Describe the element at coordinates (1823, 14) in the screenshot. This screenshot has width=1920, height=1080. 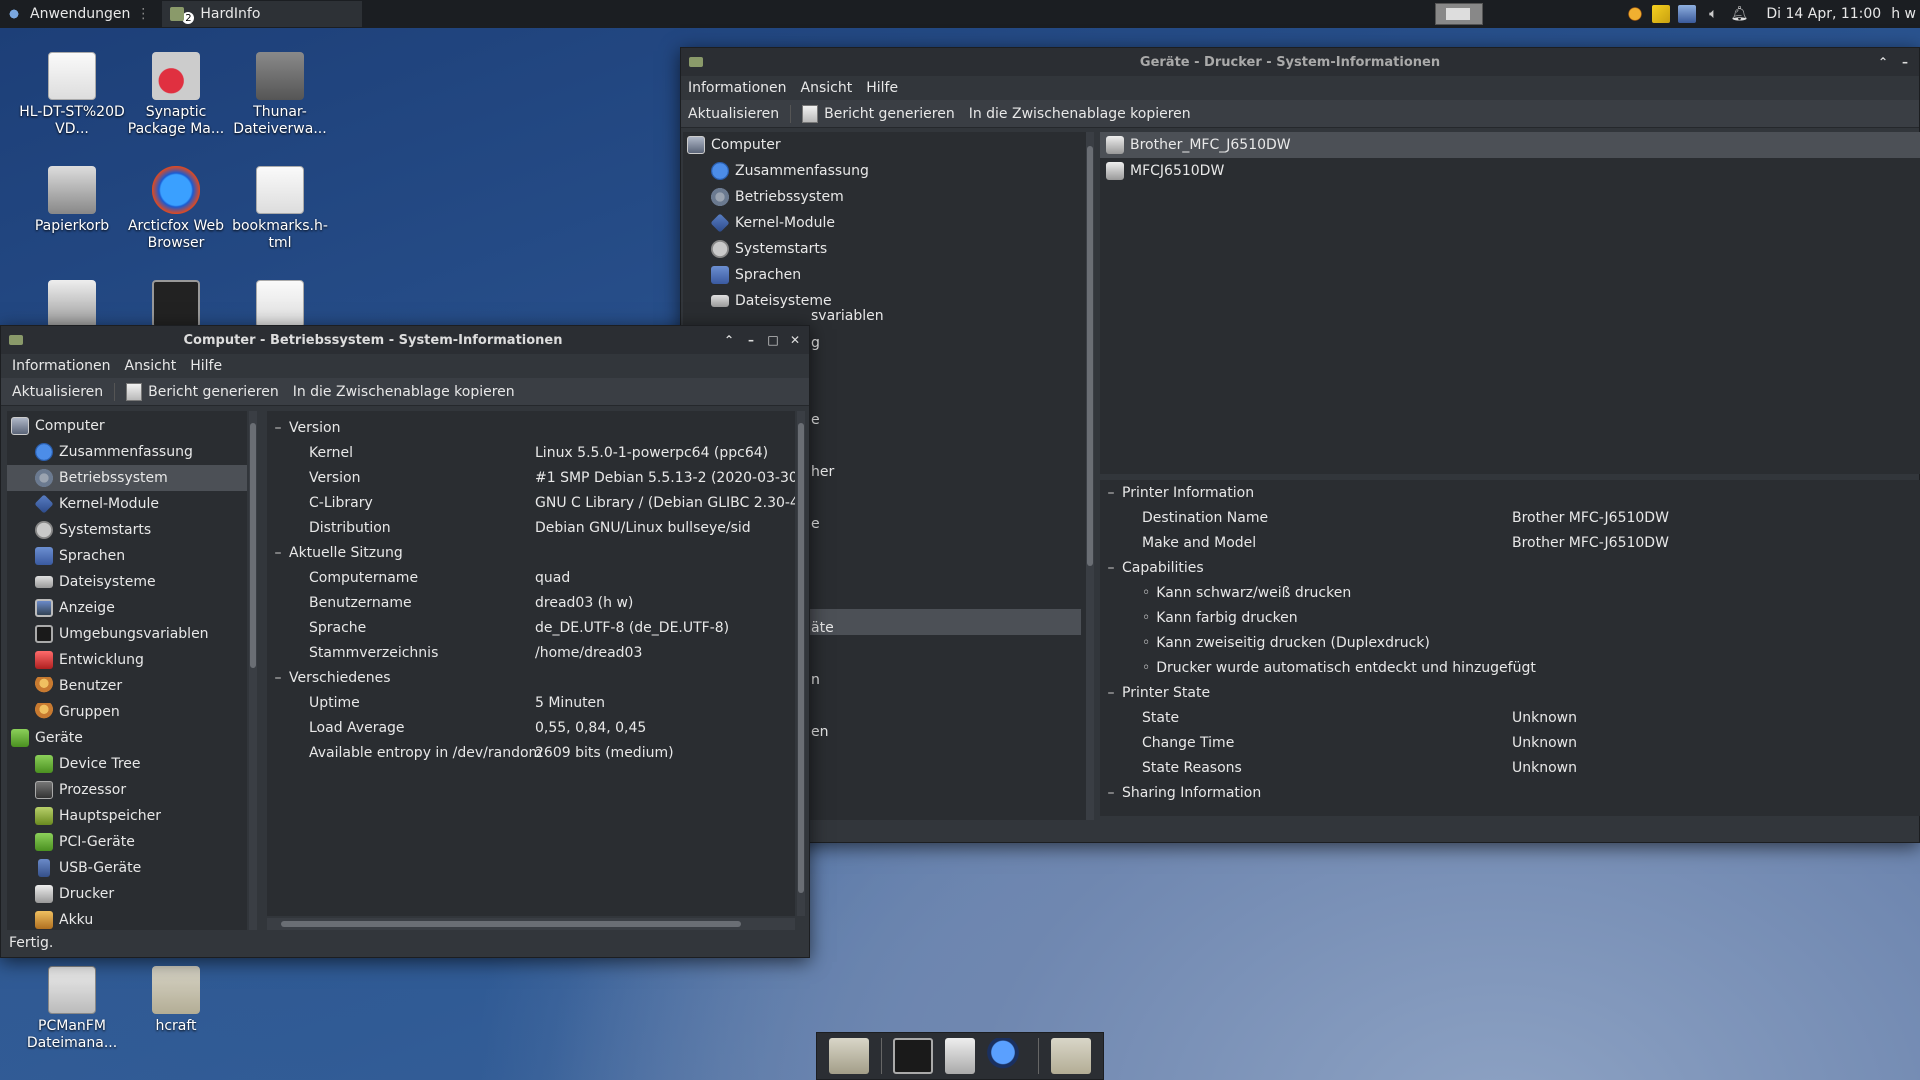
I see `clock: Di 14 Apr, 11:00` at that location.